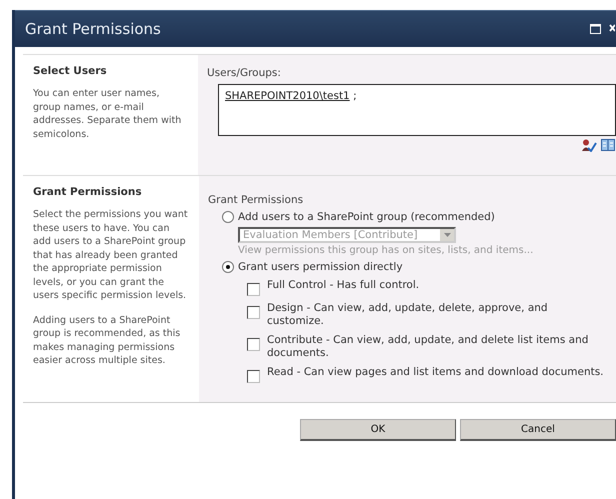  I want to click on help-text: Select the permissions you want these users to have. You can add users to a SharePoint group that has already been granted the appropriate permission levels, or you can grant the users specific permission levels., so click(111, 255).